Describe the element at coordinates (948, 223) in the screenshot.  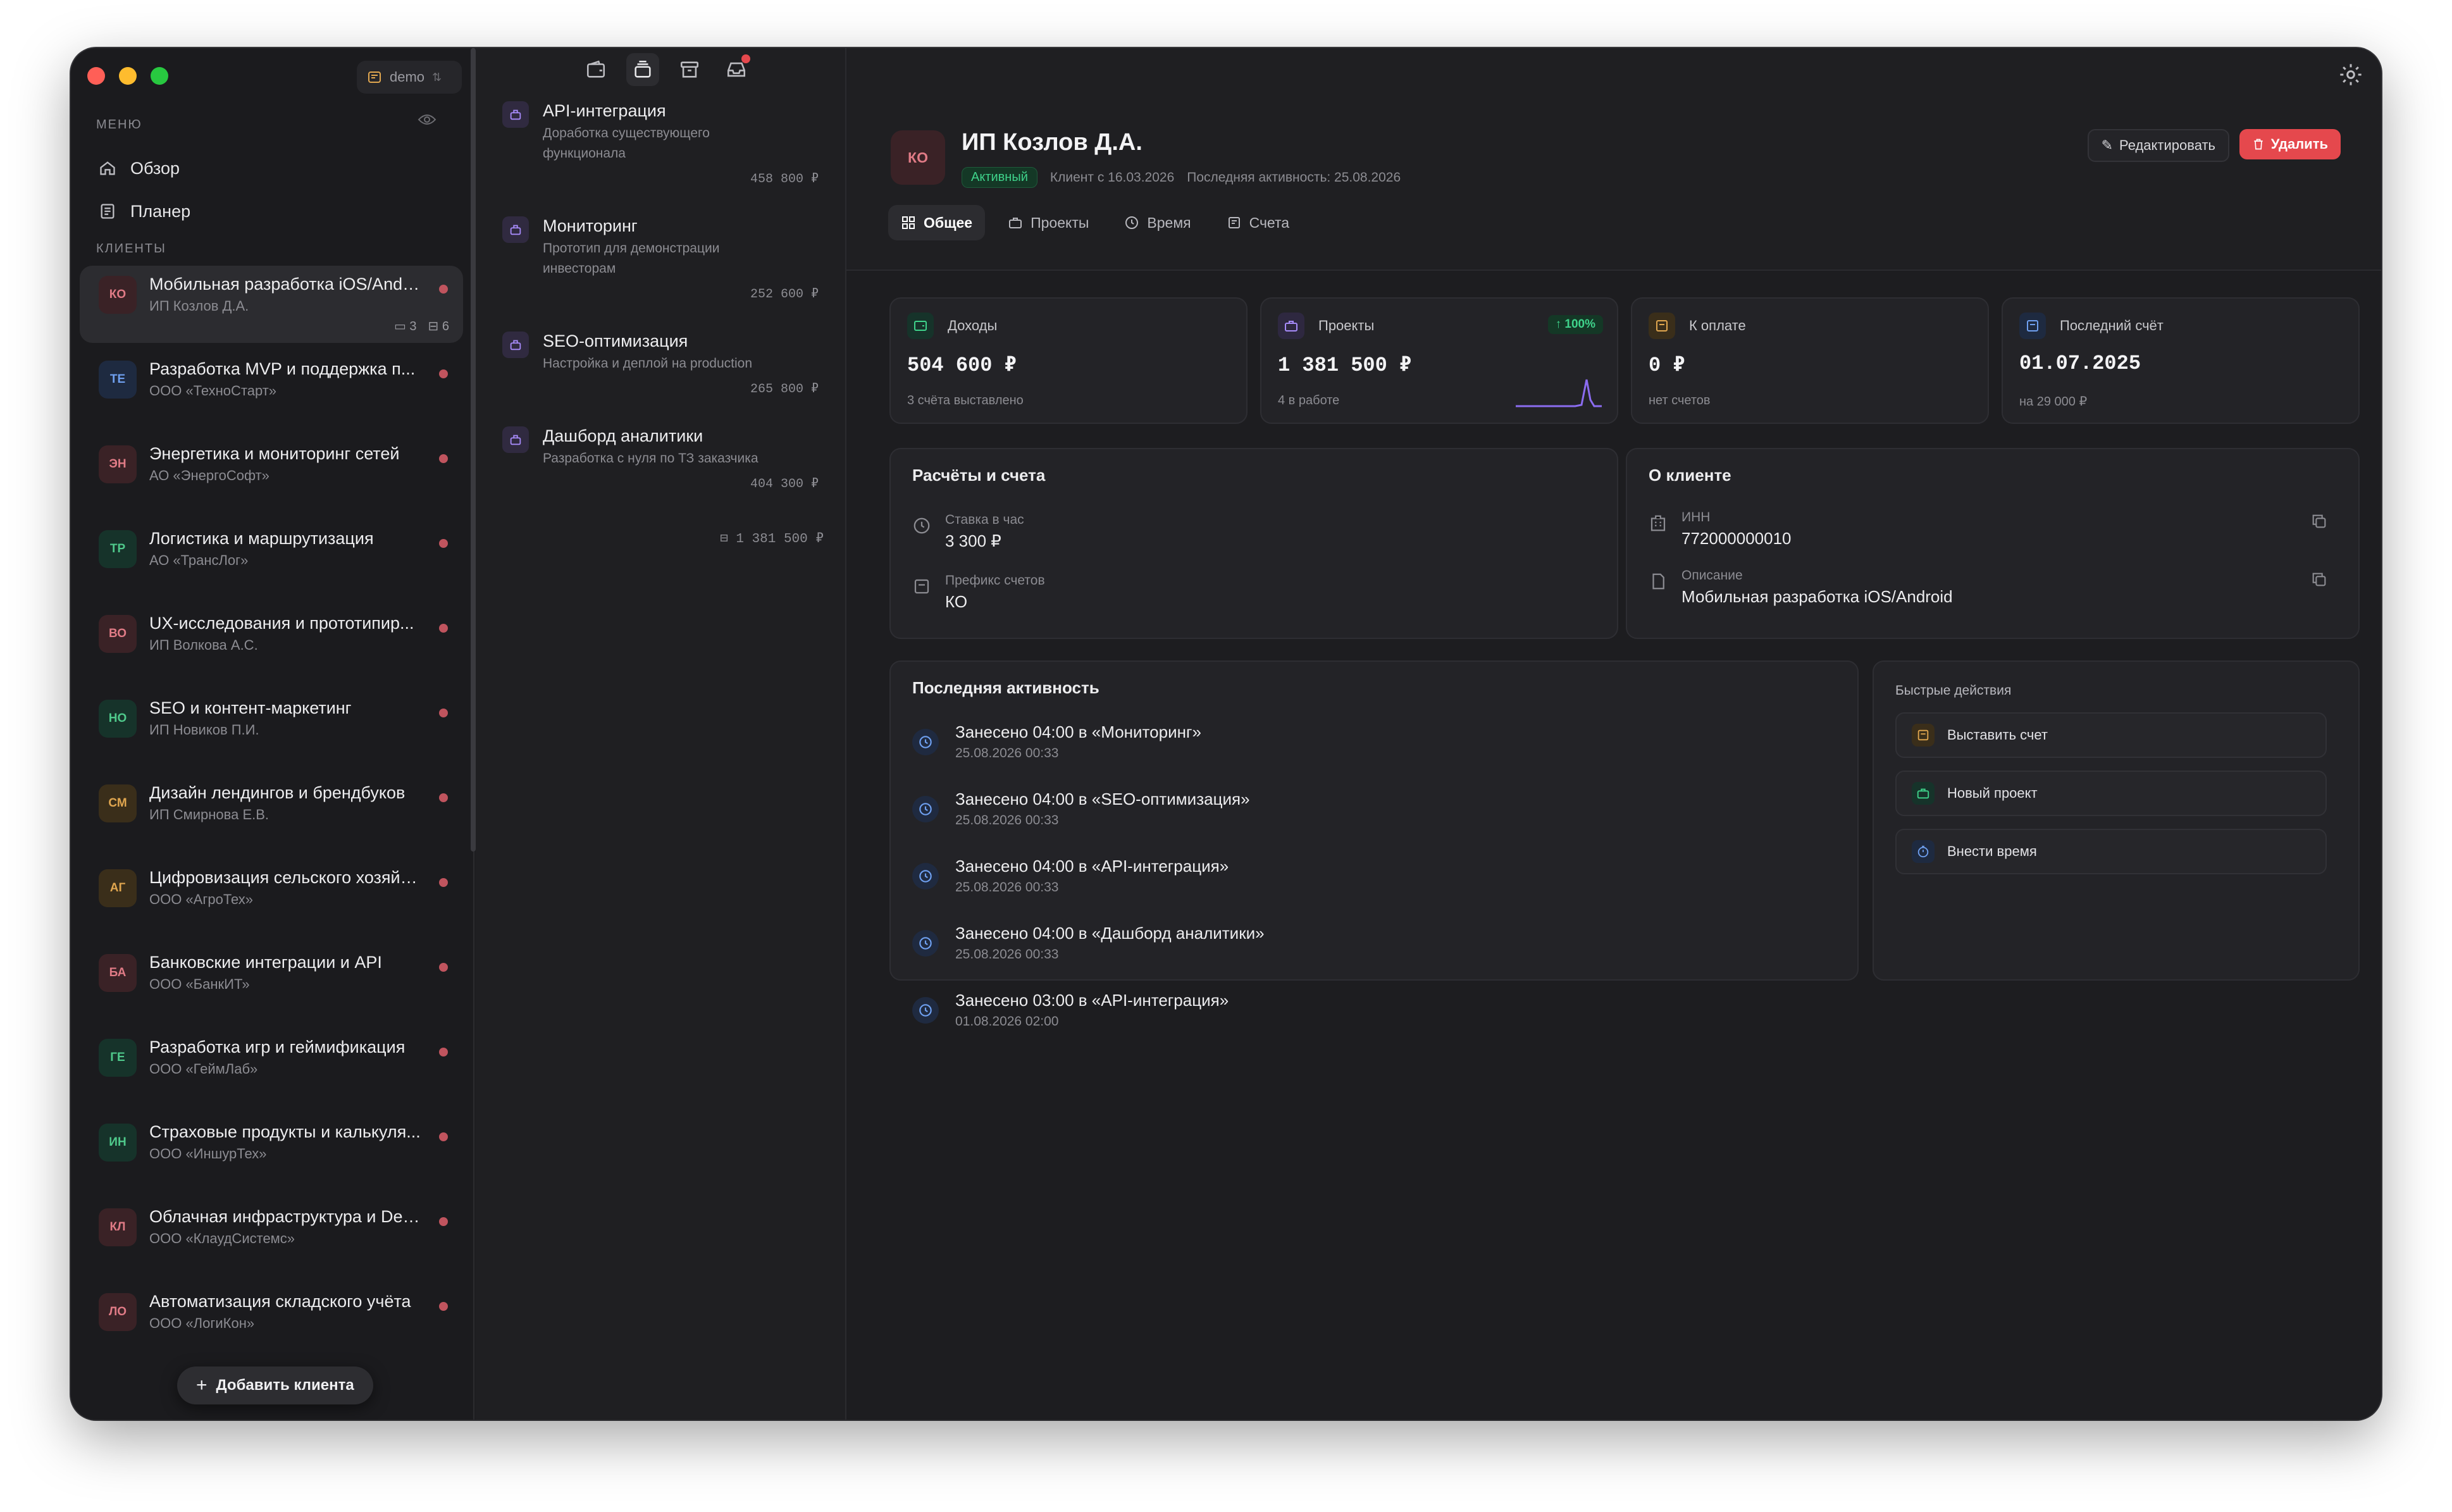
I see `tab-general-label: Общее` at that location.